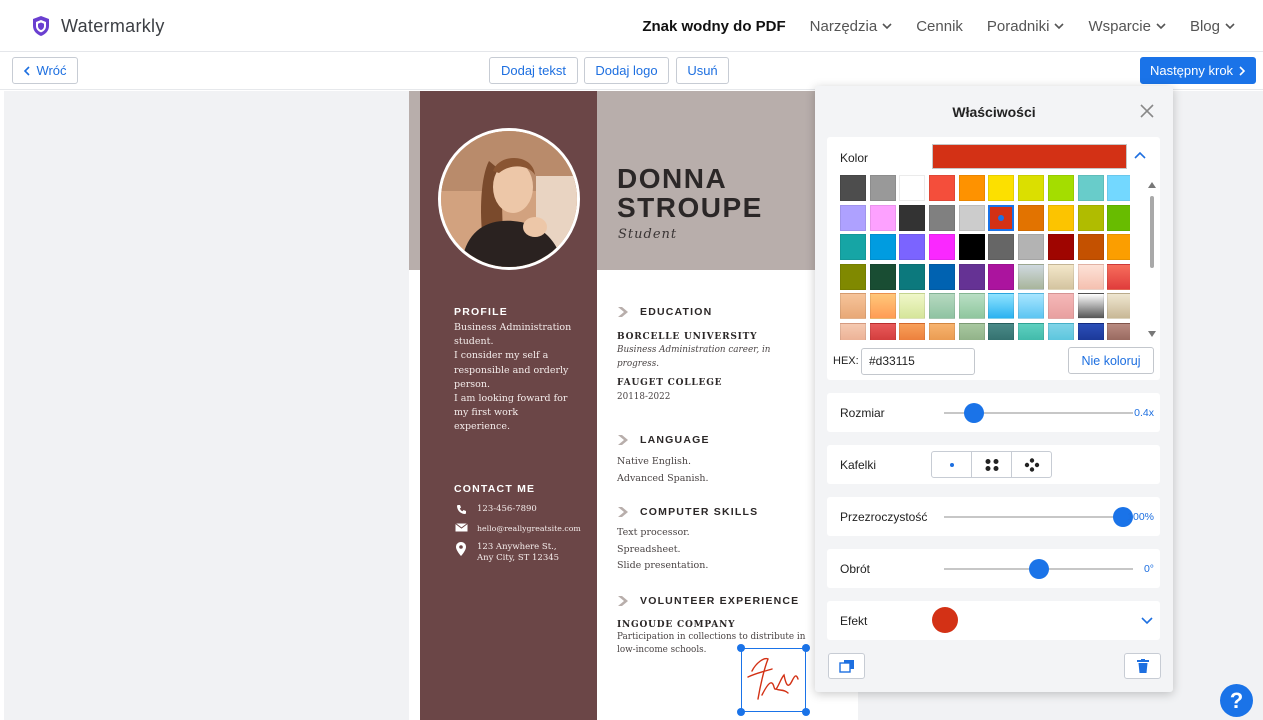  Describe the element at coordinates (1152, 334) in the screenshot. I see `scroll-down-icon` at that location.